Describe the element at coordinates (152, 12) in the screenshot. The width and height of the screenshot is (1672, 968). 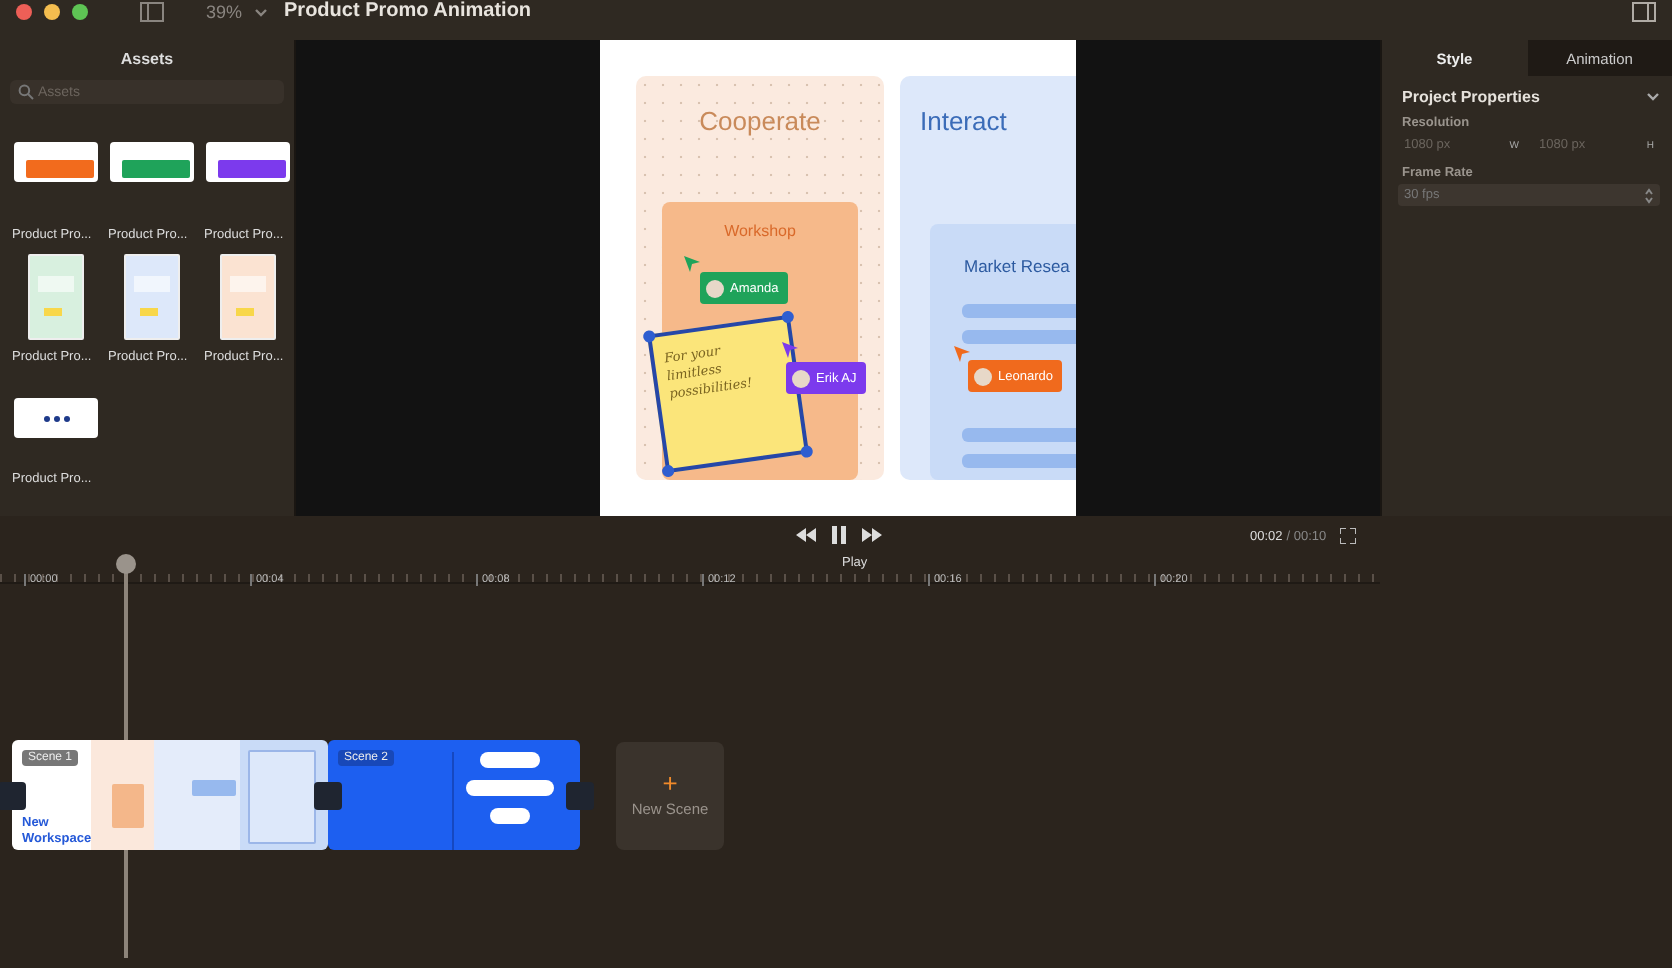
I see `sidebar-icon` at that location.